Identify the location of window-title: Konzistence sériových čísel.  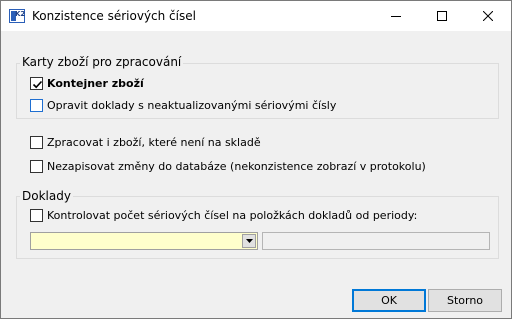
(114, 16).